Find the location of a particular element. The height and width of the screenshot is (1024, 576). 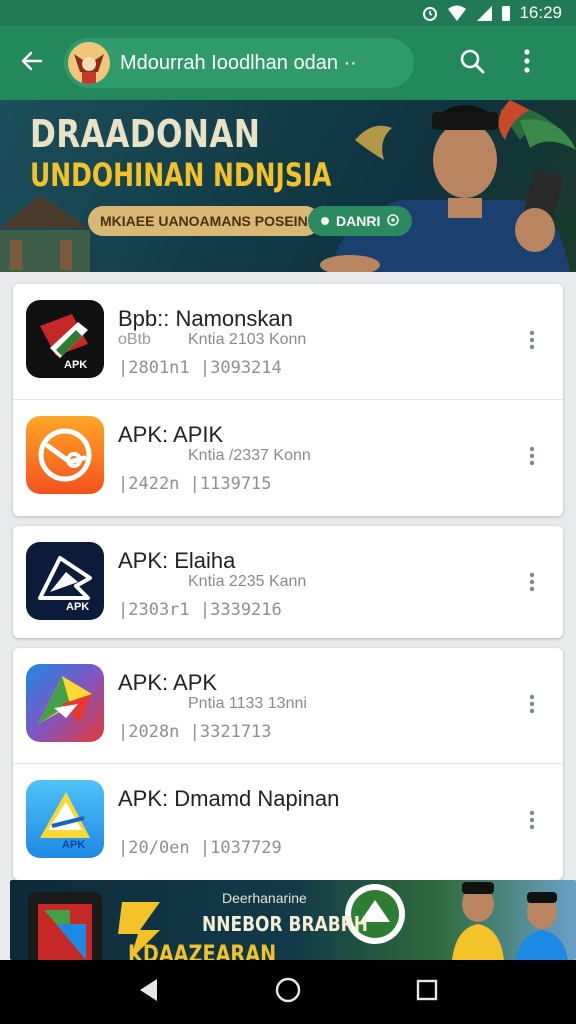

banner-line3: KDAAZEARAN is located at coordinates (202, 950).